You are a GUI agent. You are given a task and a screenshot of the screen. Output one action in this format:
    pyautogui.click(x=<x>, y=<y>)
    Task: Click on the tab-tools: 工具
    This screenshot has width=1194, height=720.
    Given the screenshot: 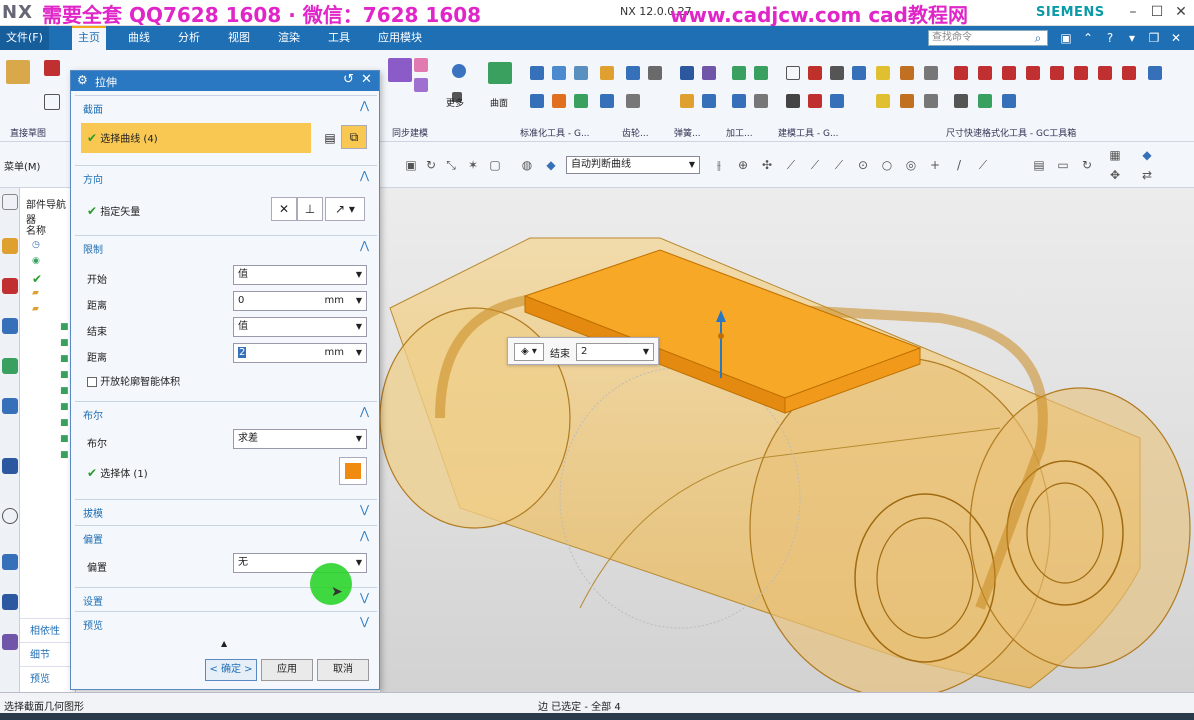 What is the action you would take?
    pyautogui.click(x=339, y=38)
    